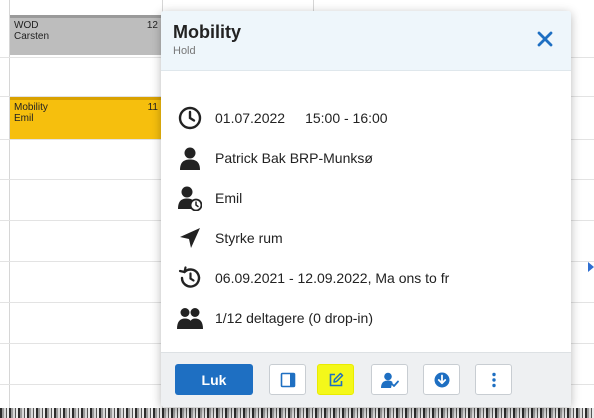 The width and height of the screenshot is (594, 418). Describe the element at coordinates (209, 198) in the screenshot. I see `detail-row-substitute: Emil` at that location.